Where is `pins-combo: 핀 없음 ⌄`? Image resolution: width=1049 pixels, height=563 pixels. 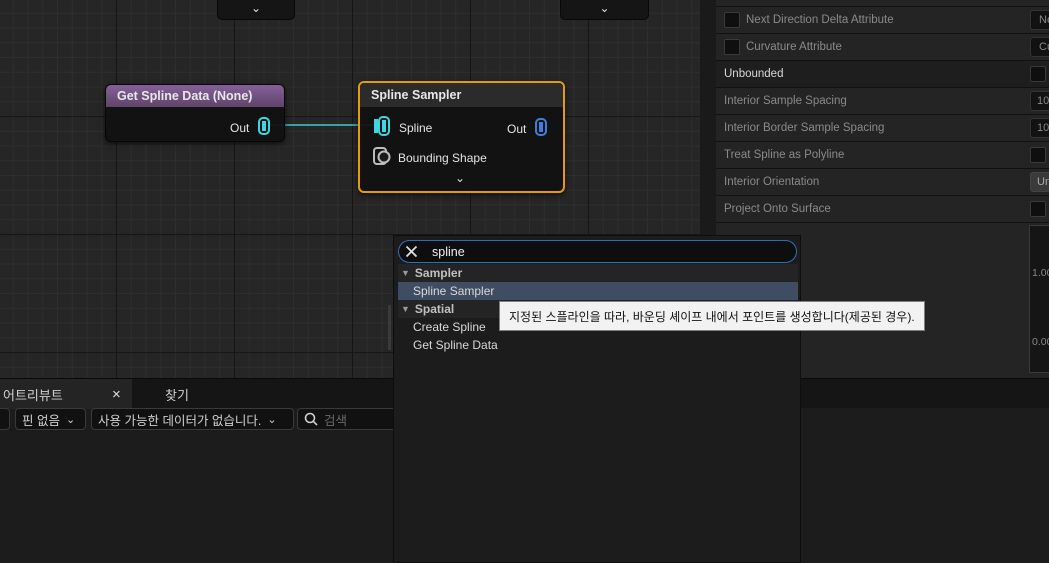
pins-combo: 핀 없음 ⌄ is located at coordinates (50, 419).